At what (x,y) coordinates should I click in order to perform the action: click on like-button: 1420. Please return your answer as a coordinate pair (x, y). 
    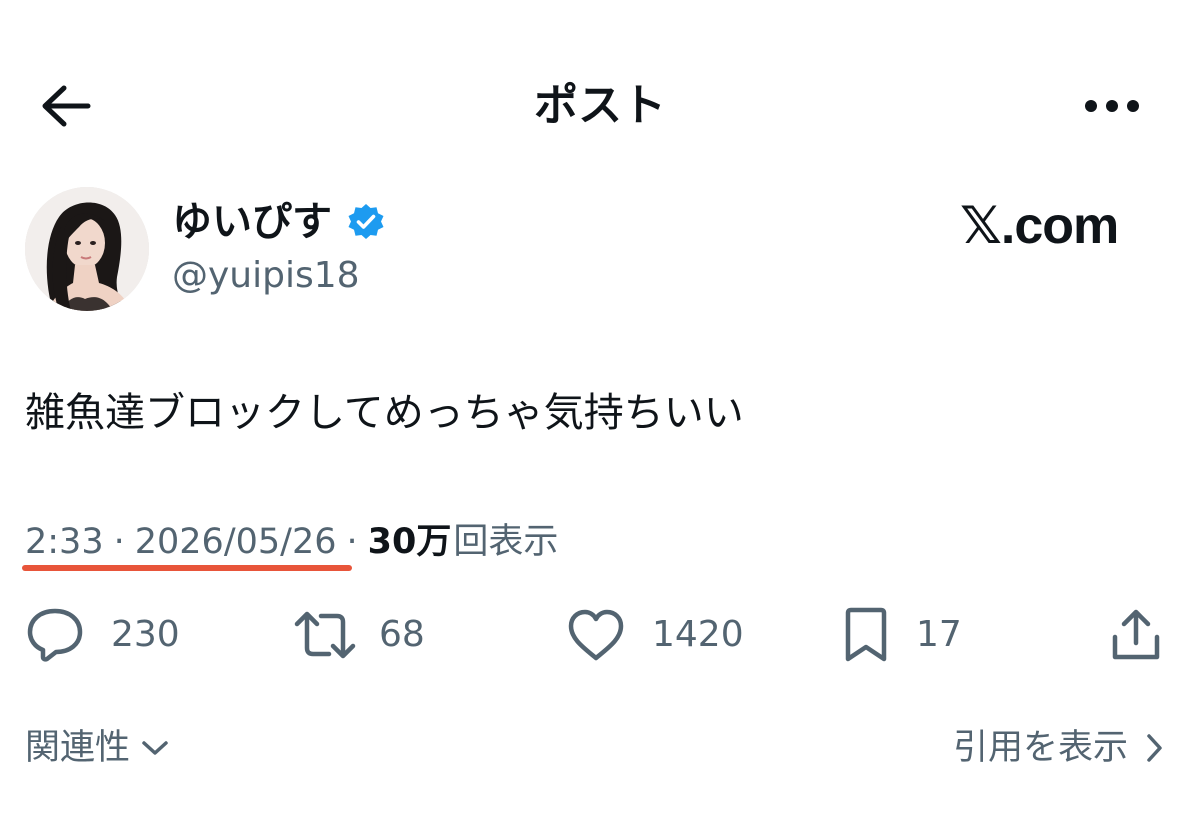
    Looking at the image, I should click on (655, 635).